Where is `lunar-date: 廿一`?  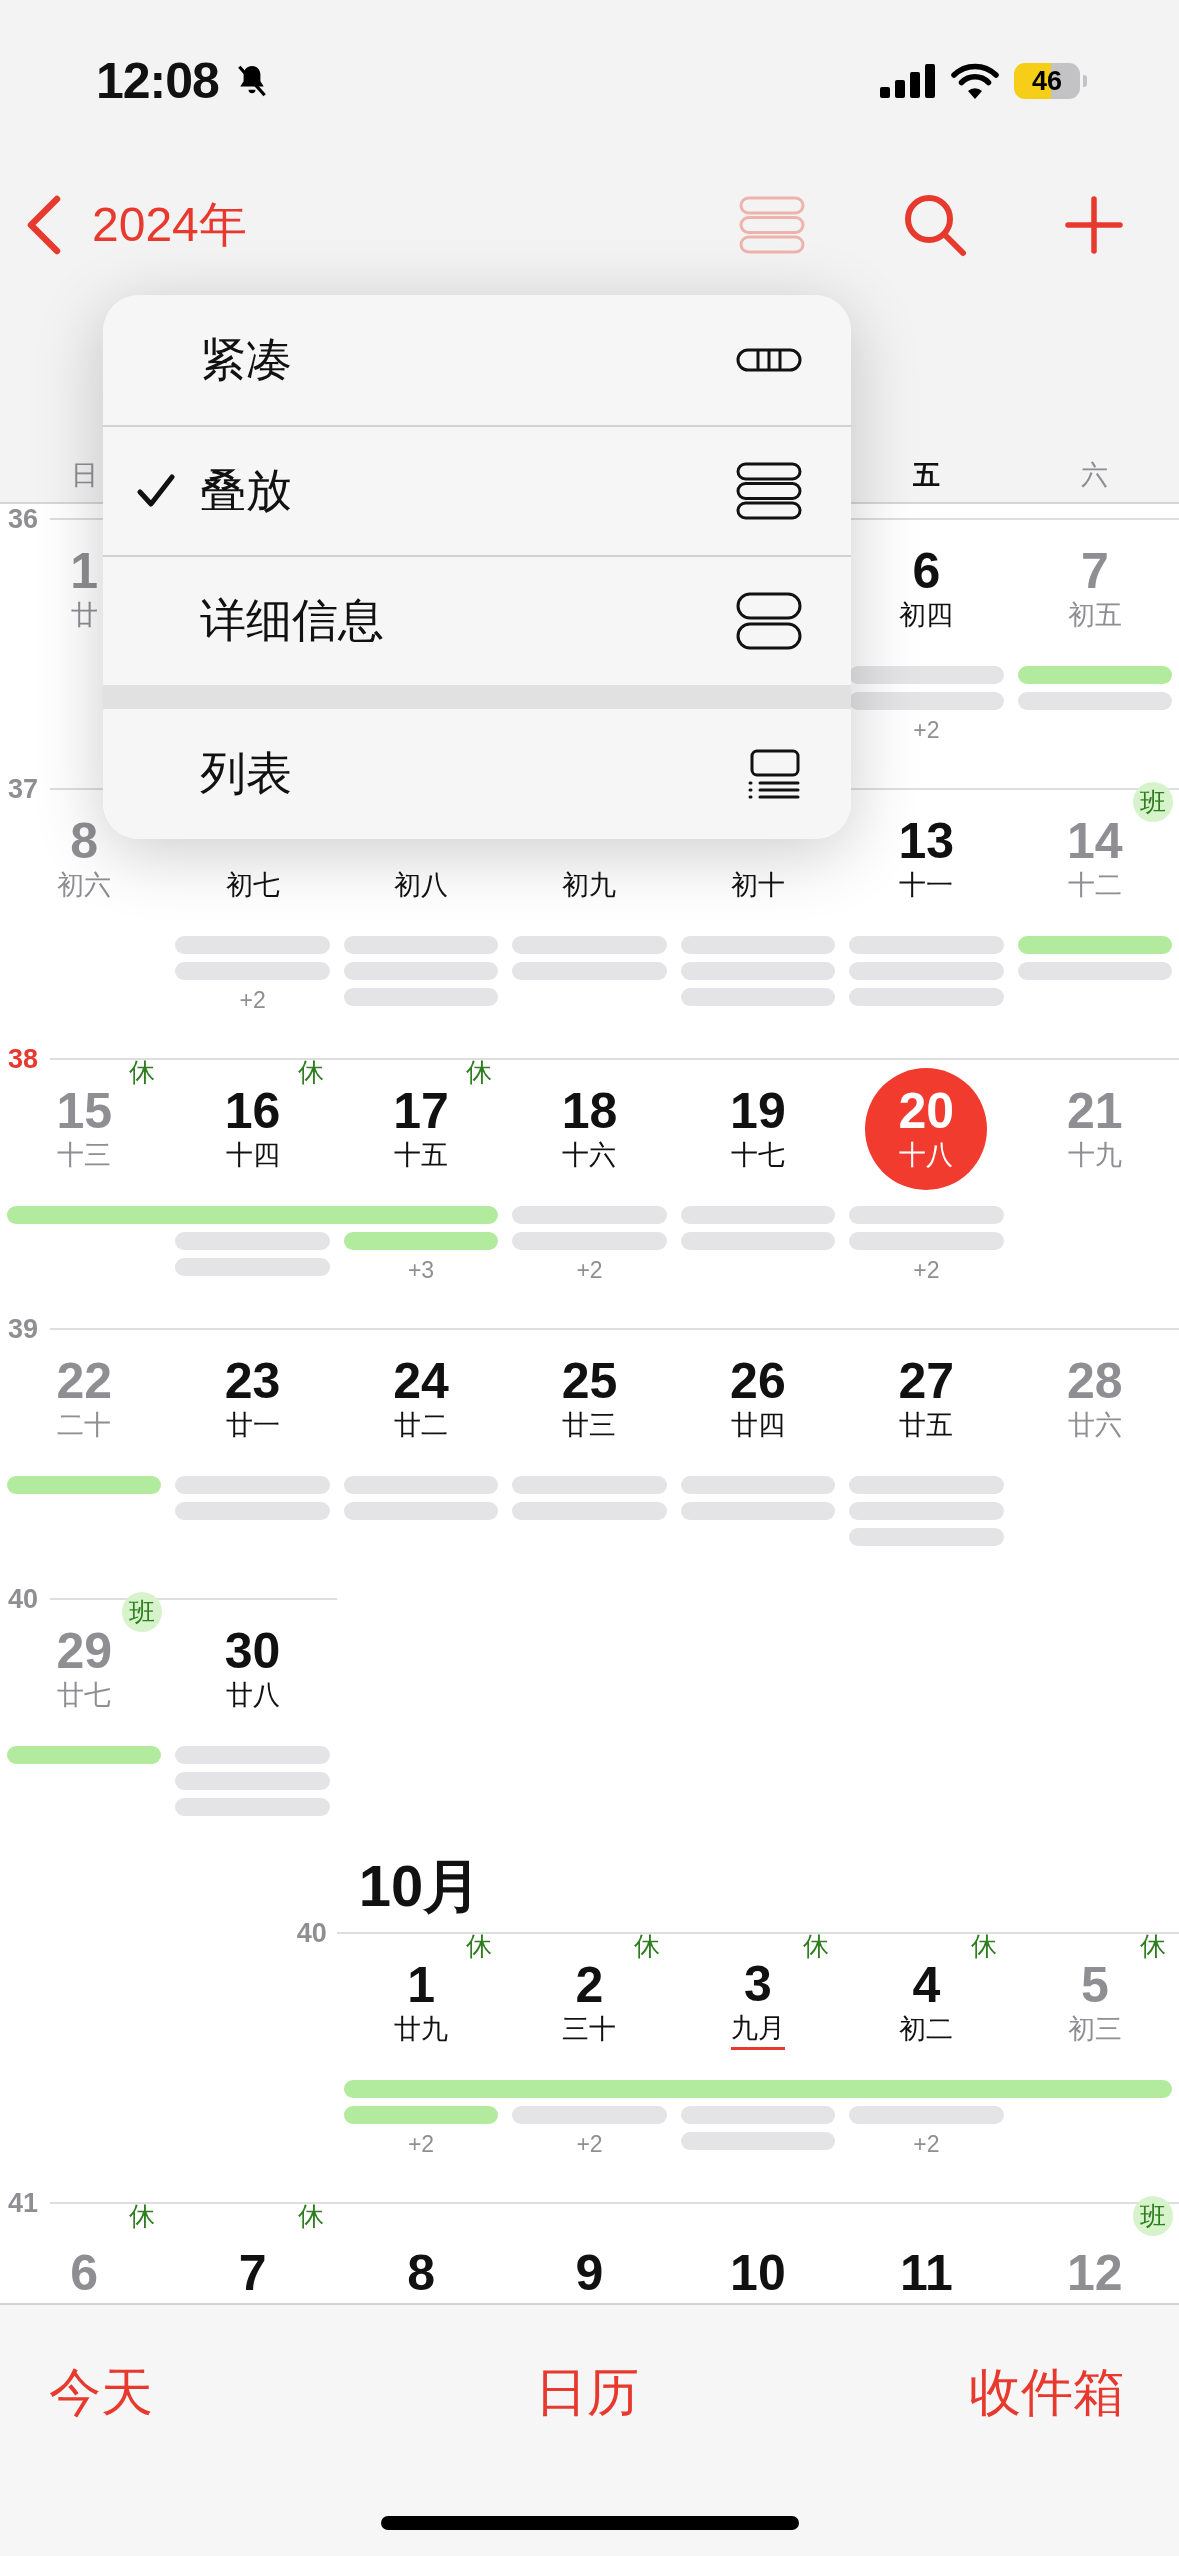 lunar-date: 廿一 is located at coordinates (252, 1425).